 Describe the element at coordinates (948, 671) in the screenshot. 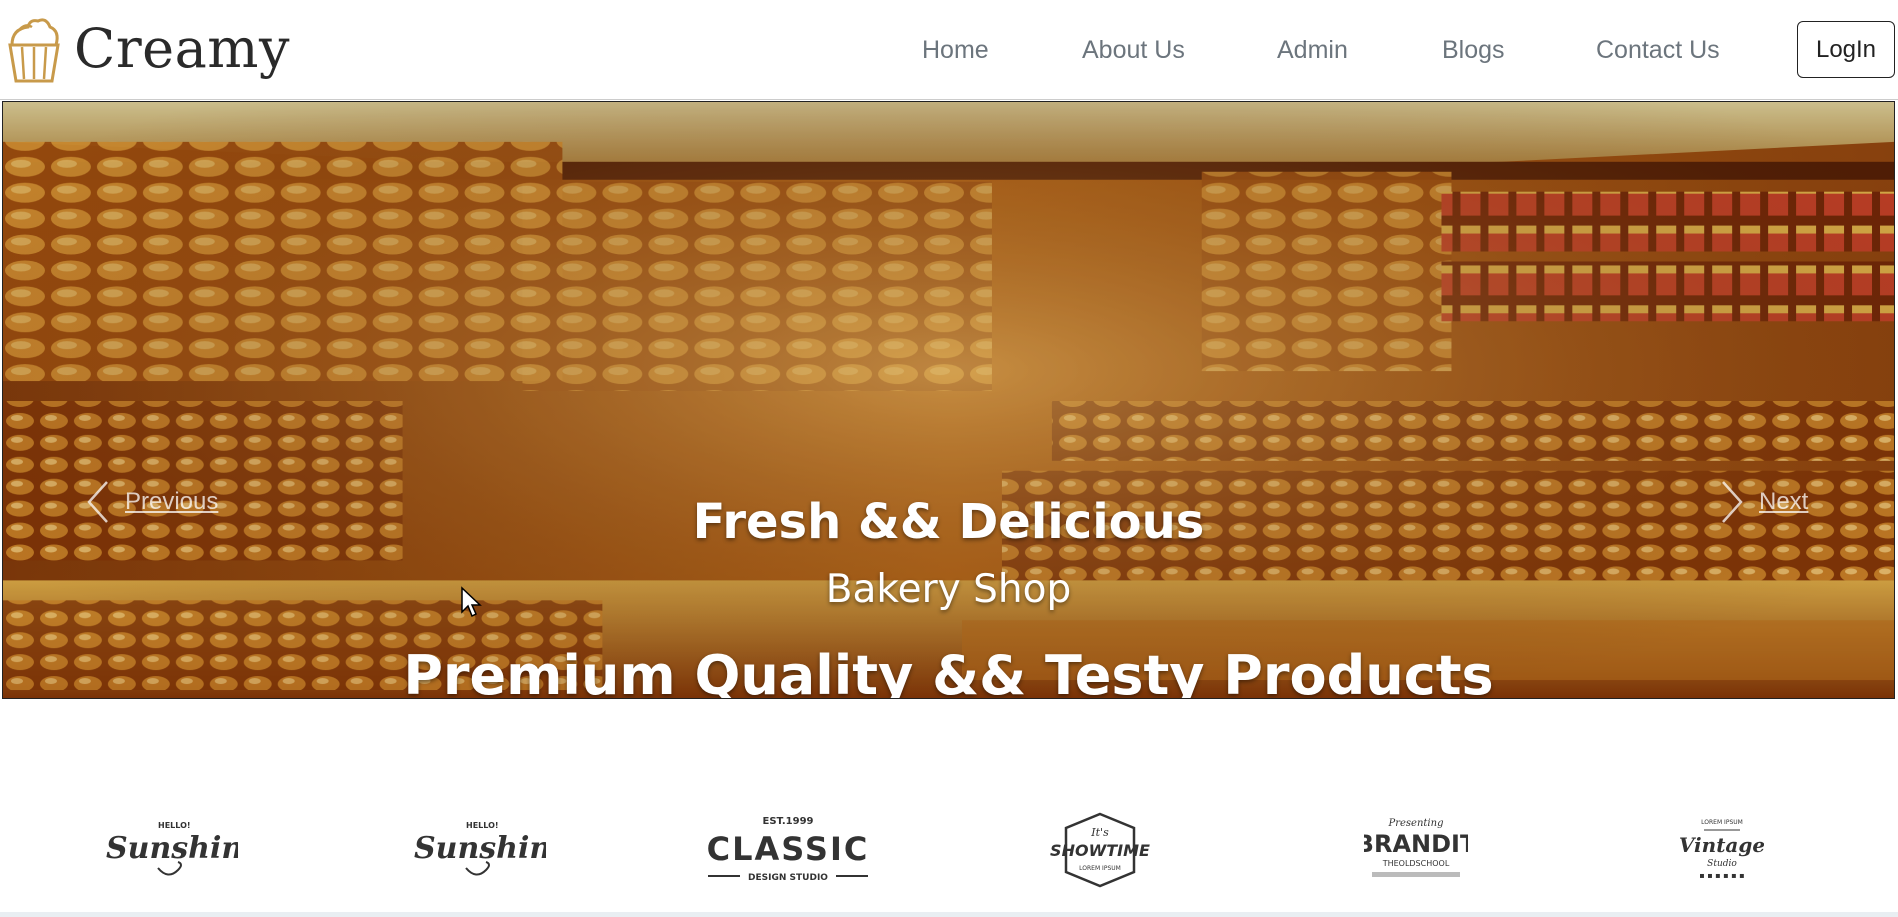

I see `hero-tagline: Premium Quality && Testy Products` at that location.